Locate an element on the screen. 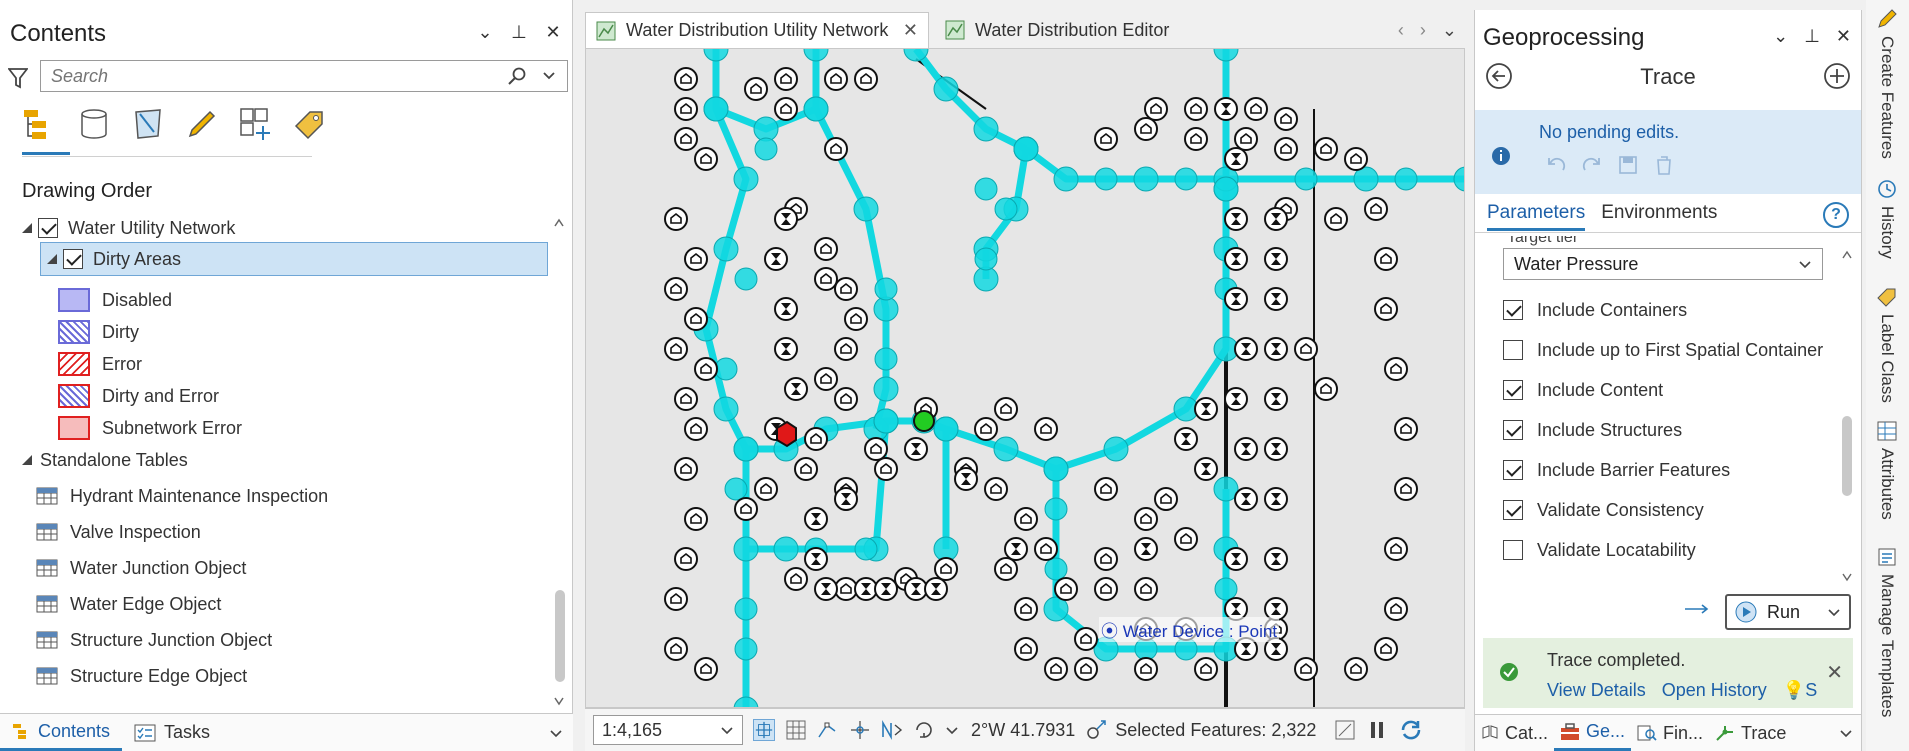 This screenshot has height=751, width=1909. dock-manage-templates: Manage Templates is located at coordinates (1887, 631).